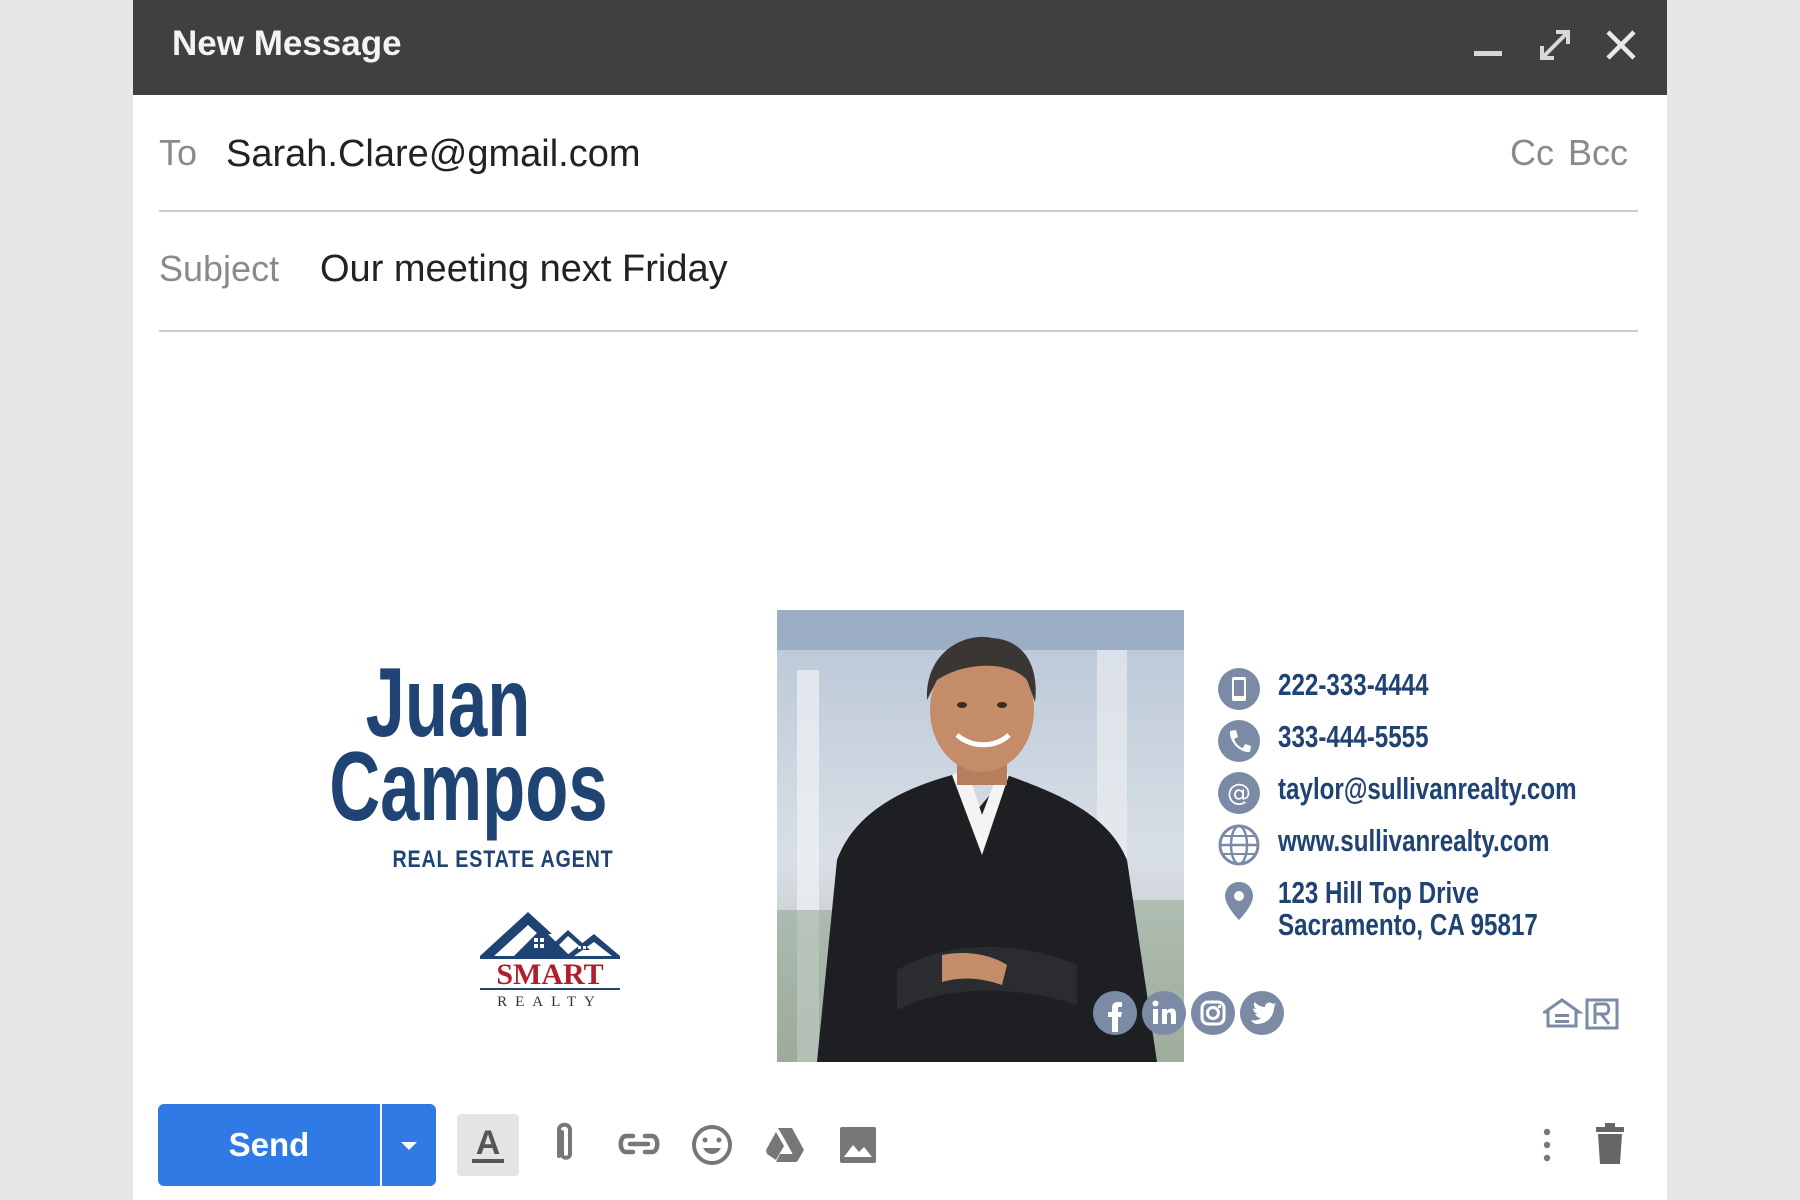  What do you see at coordinates (269, 1145) in the screenshot?
I see `send-button: Send` at bounding box center [269, 1145].